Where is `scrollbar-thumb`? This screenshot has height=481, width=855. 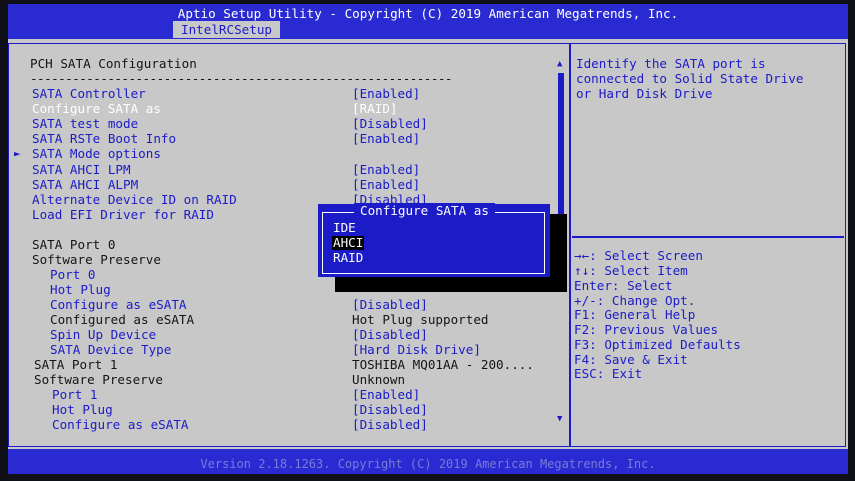
scrollbar-thumb is located at coordinates (561, 146).